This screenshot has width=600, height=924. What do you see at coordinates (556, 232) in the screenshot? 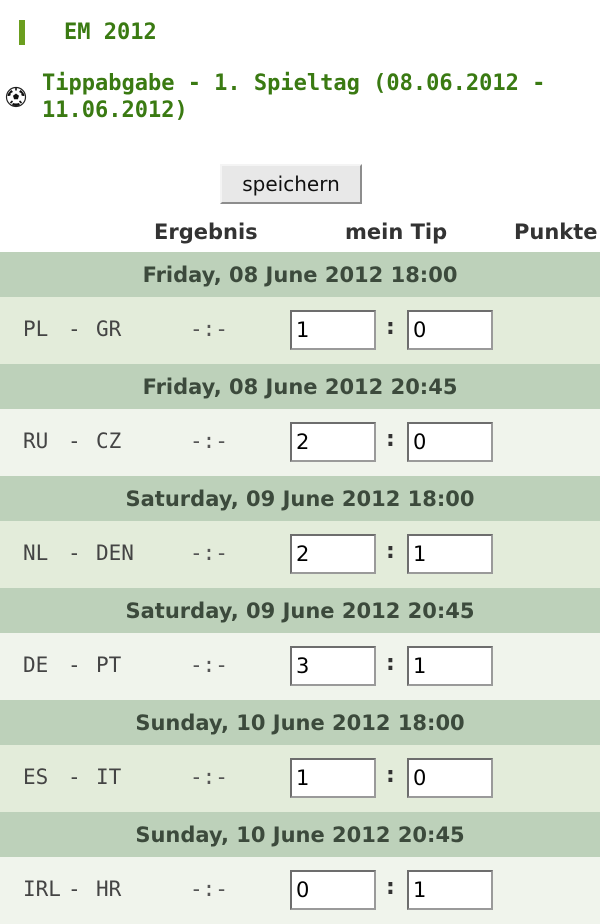
I see `column-header-points: Punkte` at bounding box center [556, 232].